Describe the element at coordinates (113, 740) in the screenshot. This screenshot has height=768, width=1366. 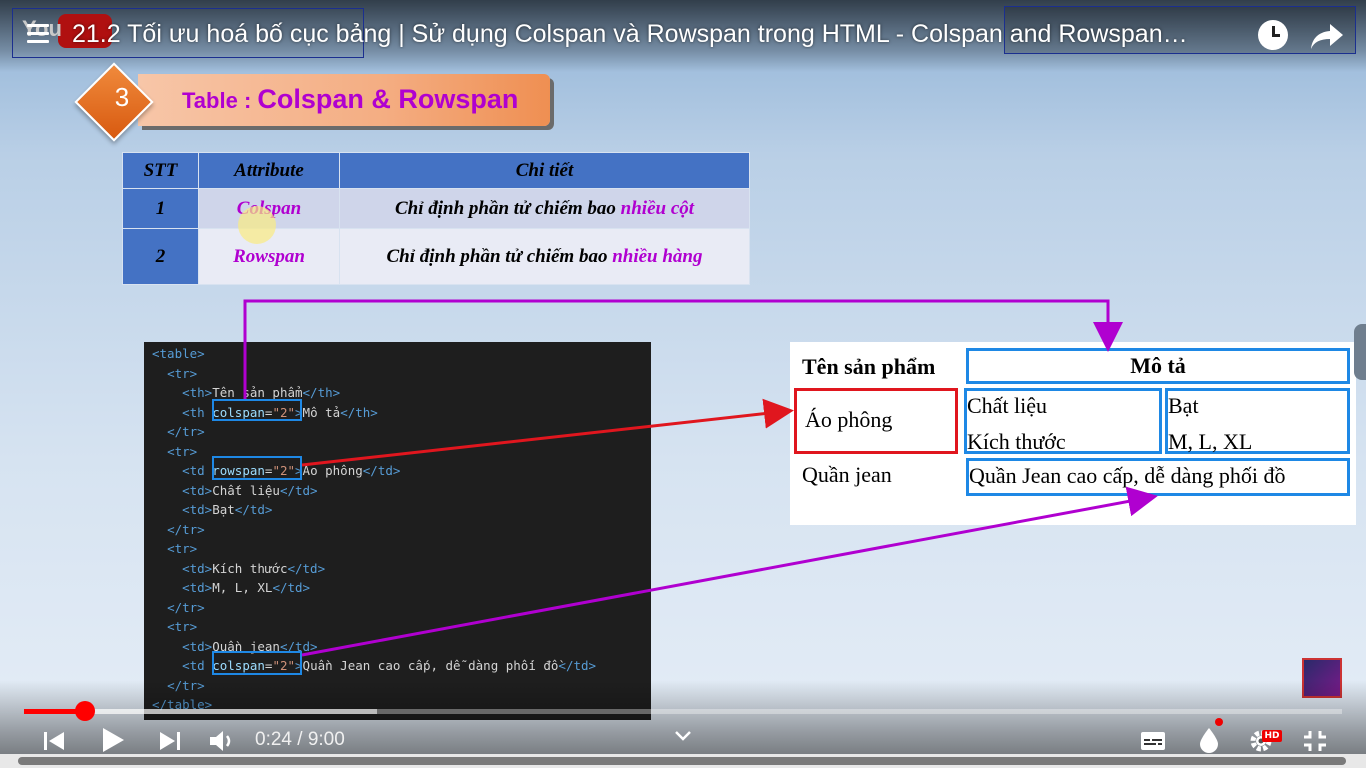
I see `play-icon` at that location.